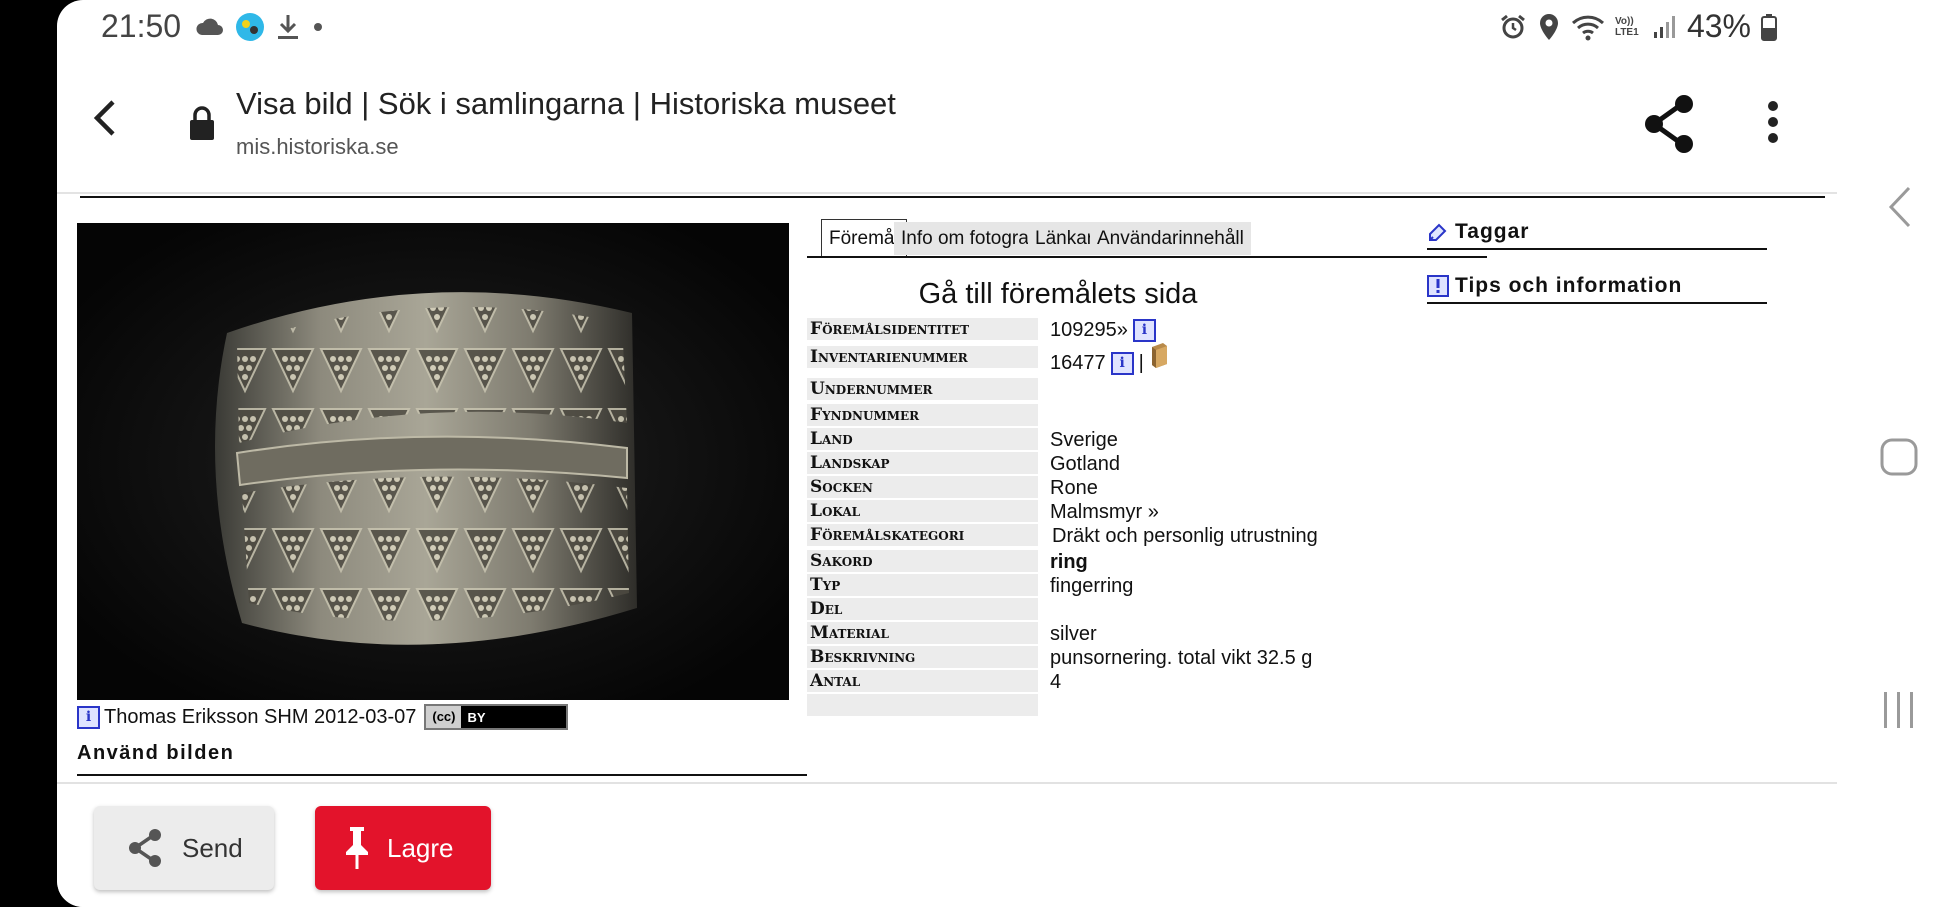  Describe the element at coordinates (1159, 355) in the screenshot. I see `book-icon` at that location.